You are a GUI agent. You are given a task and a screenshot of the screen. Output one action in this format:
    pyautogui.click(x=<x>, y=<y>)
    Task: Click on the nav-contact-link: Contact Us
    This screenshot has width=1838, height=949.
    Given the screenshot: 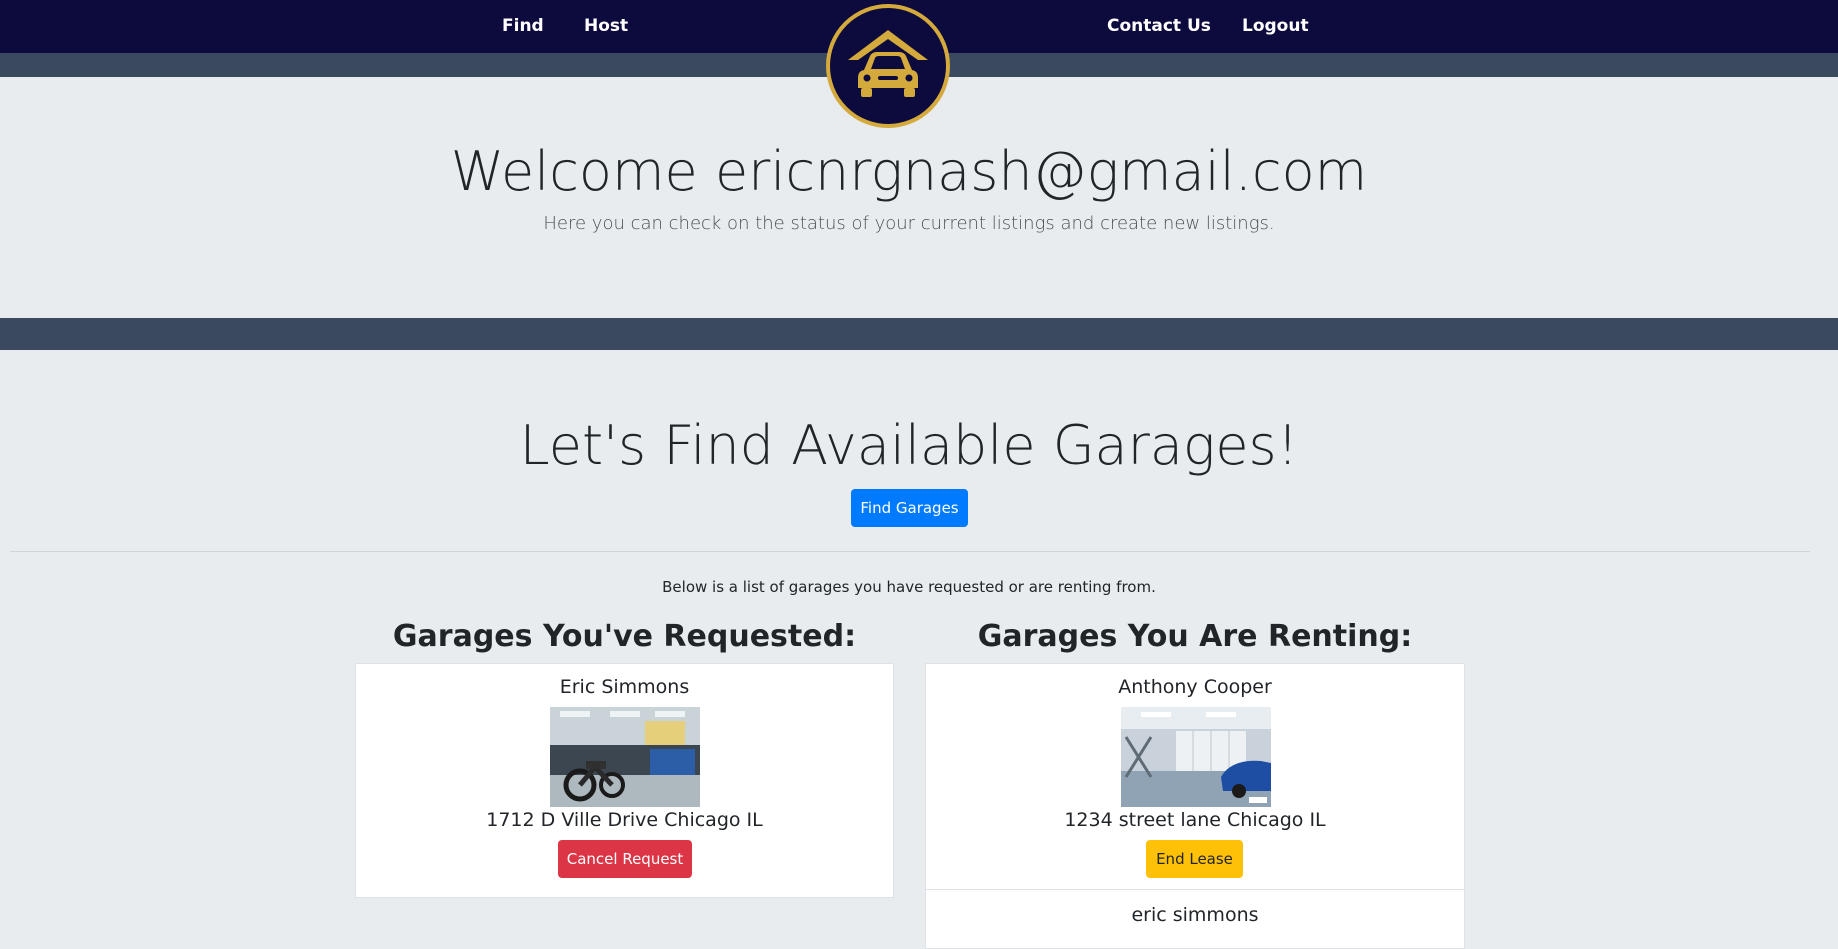 What is the action you would take?
    pyautogui.click(x=1159, y=26)
    